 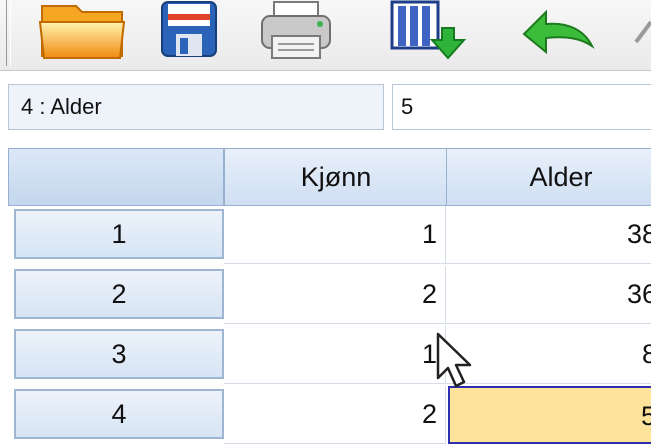 I want to click on cell-editor-bar: 4 : Alder 5, so click(x=325, y=108).